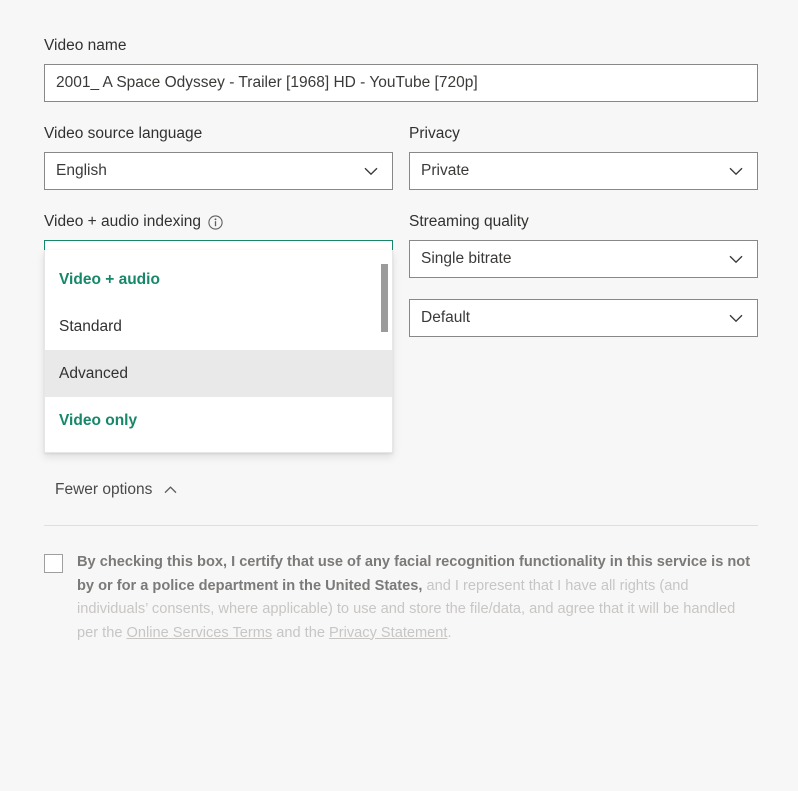 Image resolution: width=798 pixels, height=791 pixels. What do you see at coordinates (53, 563) in the screenshot?
I see `facial-recognition-consent-checkbox` at bounding box center [53, 563].